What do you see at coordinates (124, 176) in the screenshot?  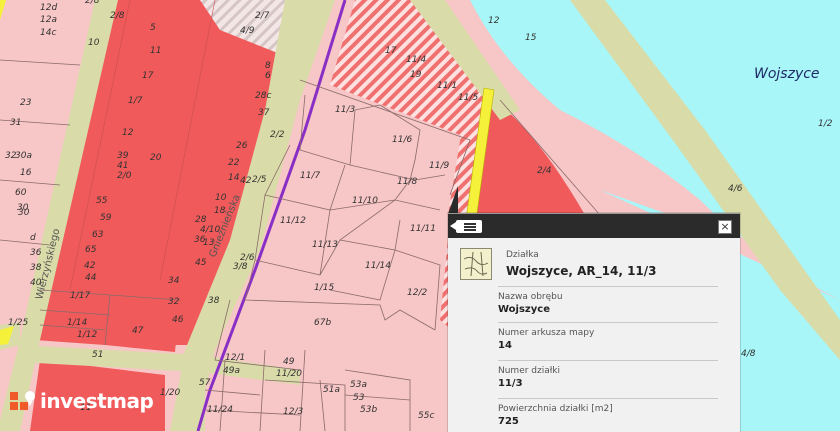 I see `parcel-label: 2/0` at bounding box center [124, 176].